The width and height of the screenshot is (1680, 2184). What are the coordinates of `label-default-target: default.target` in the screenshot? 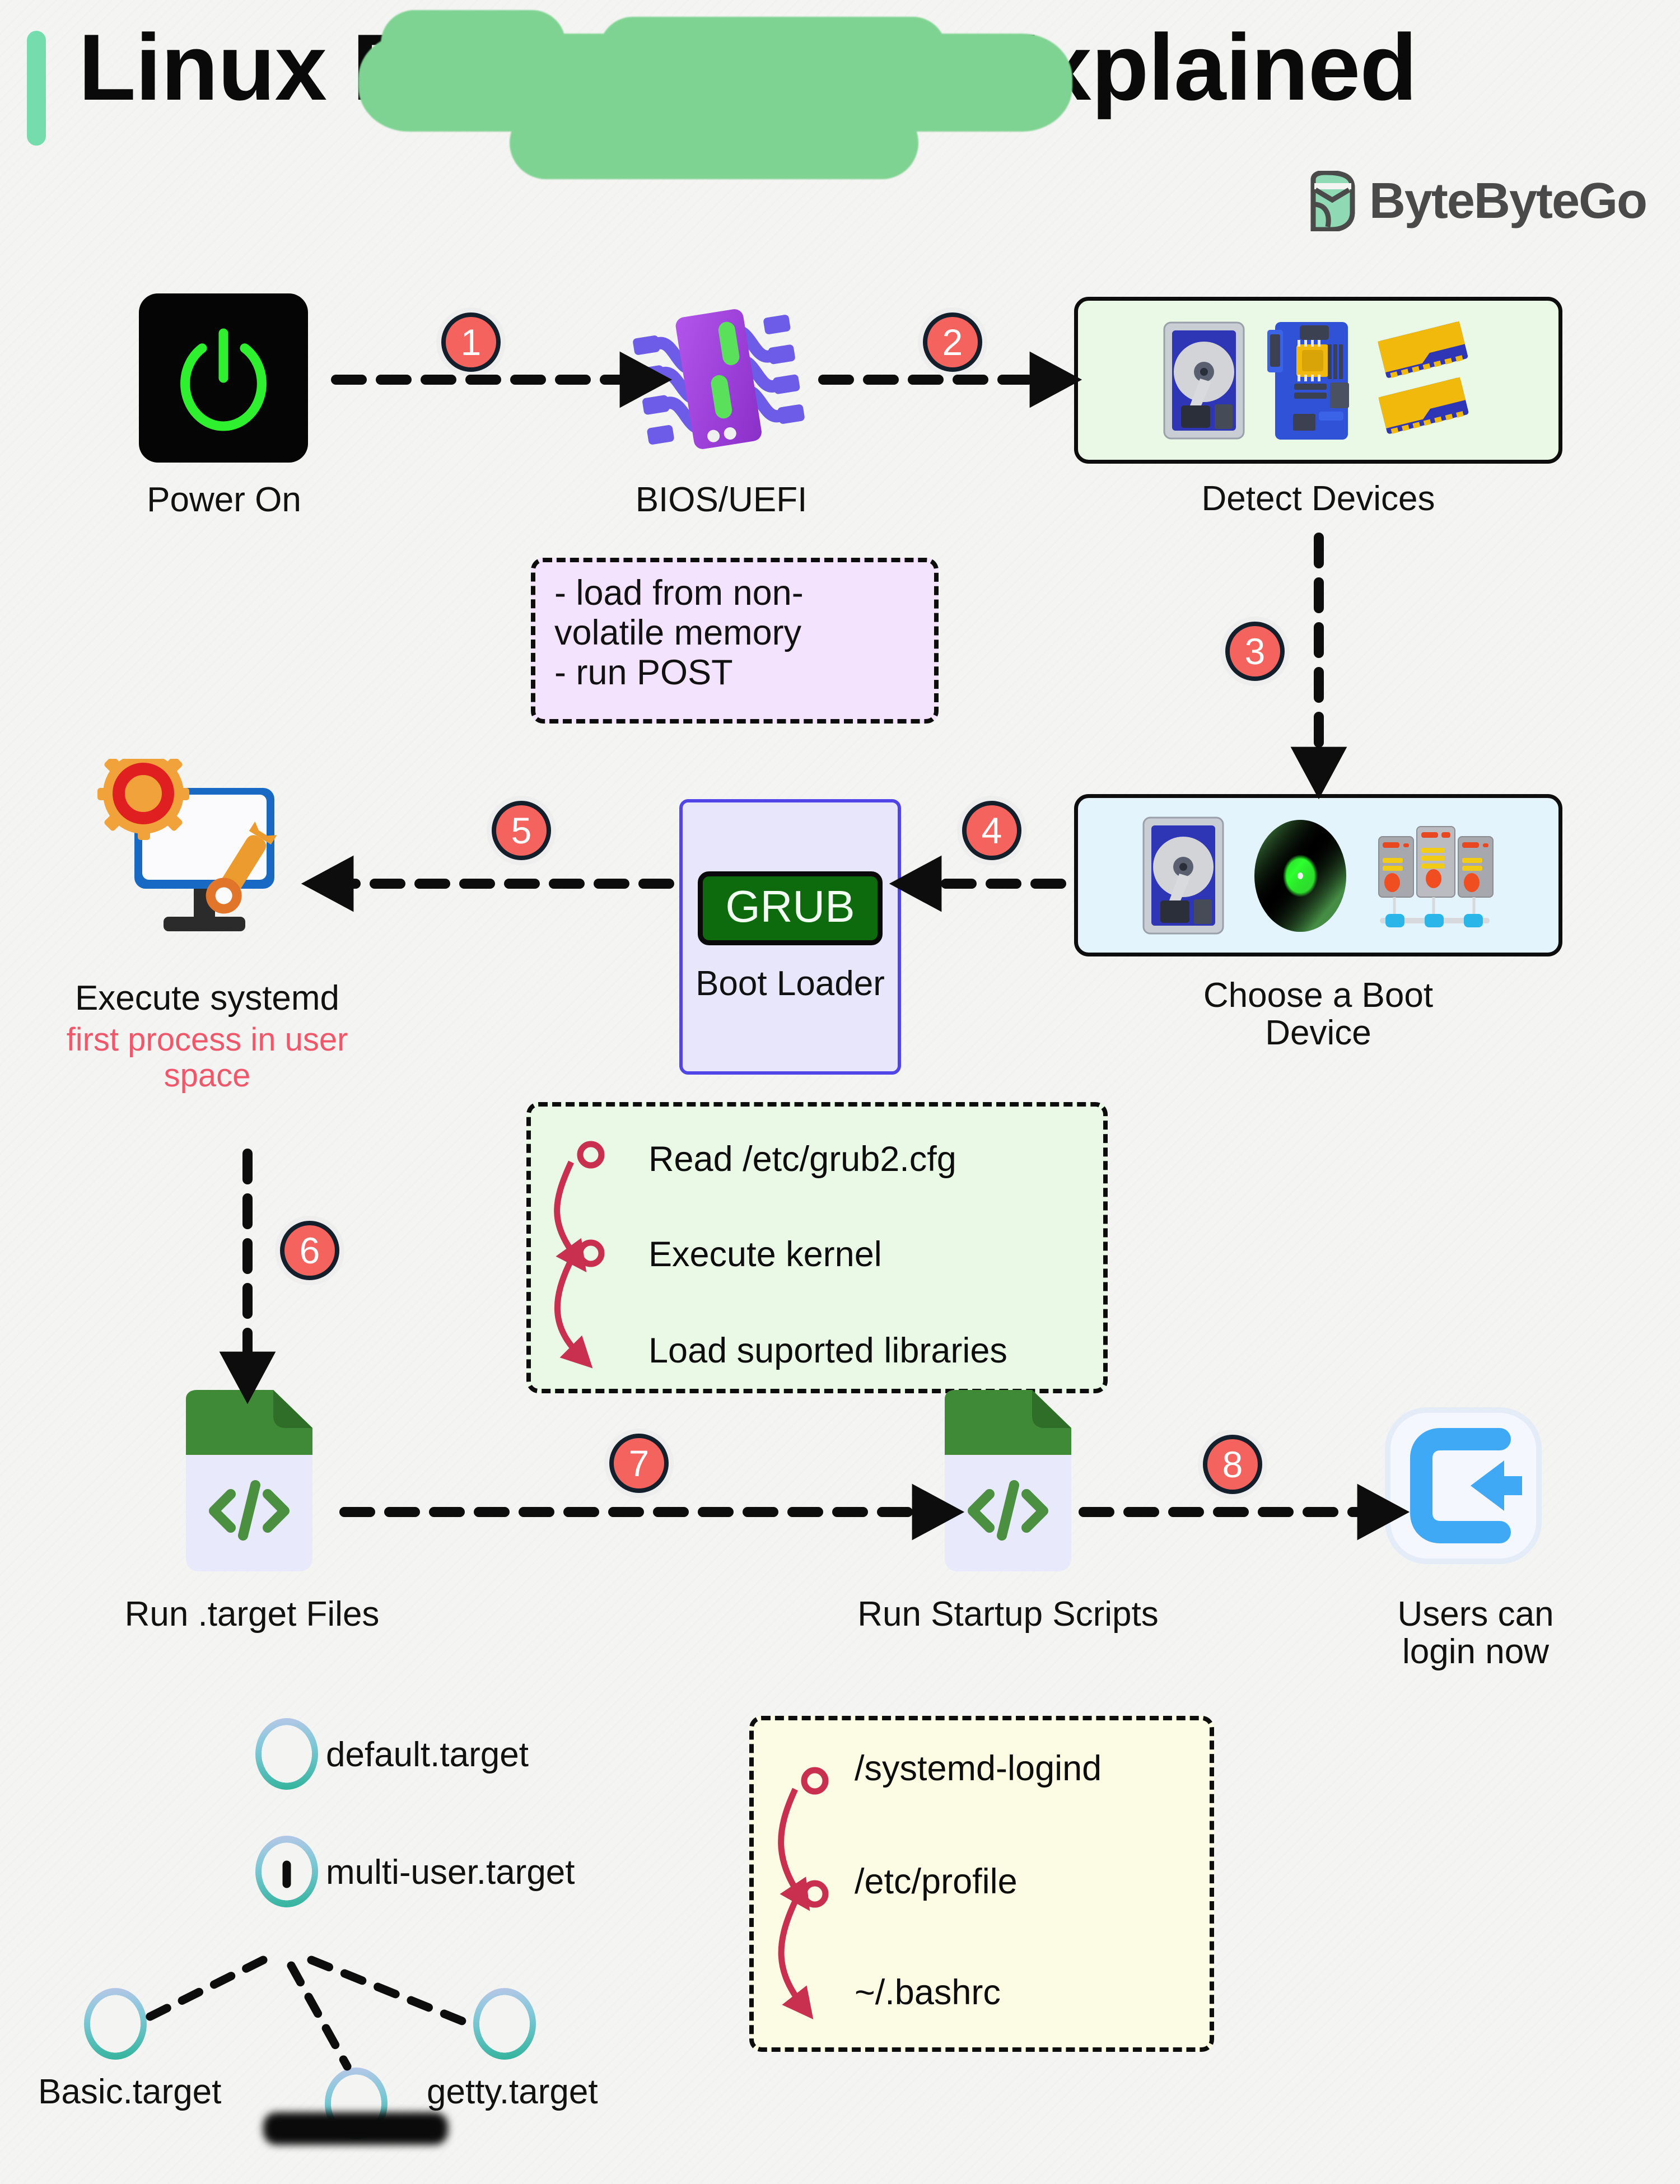 It's located at (428, 1755).